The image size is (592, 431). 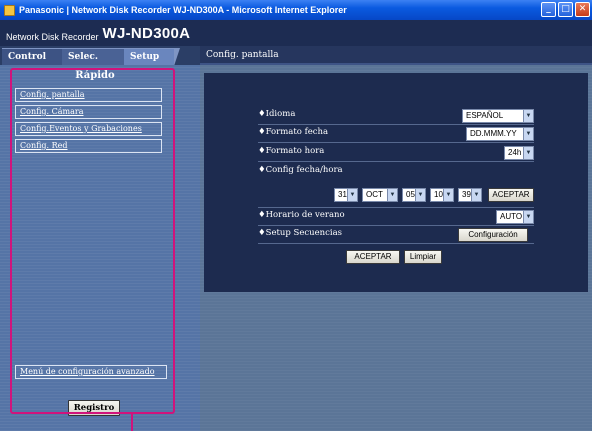 I want to click on app-subtitle: Network Disk Recorder, so click(x=52, y=37).